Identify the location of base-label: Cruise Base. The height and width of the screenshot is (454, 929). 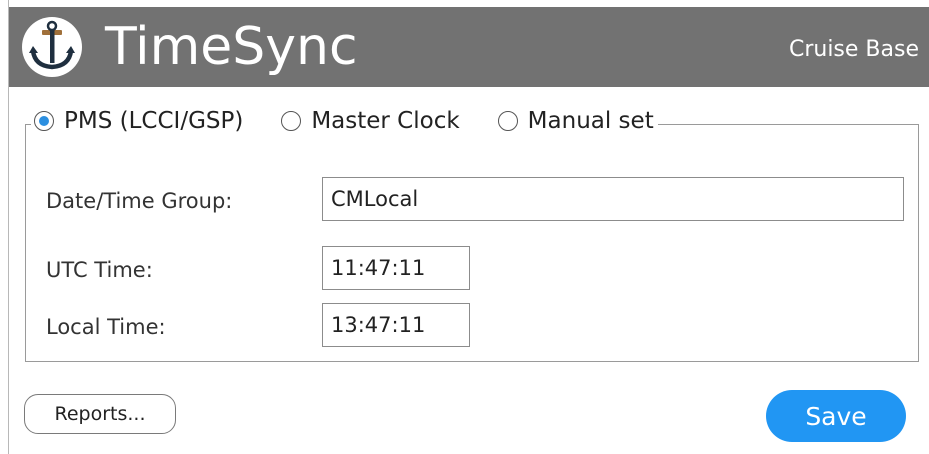
(853, 49).